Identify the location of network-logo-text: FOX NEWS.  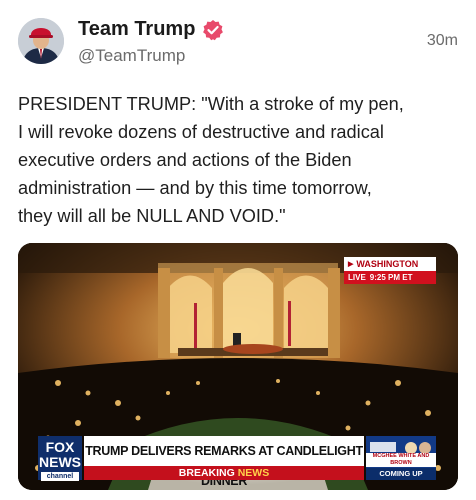
(60, 454).